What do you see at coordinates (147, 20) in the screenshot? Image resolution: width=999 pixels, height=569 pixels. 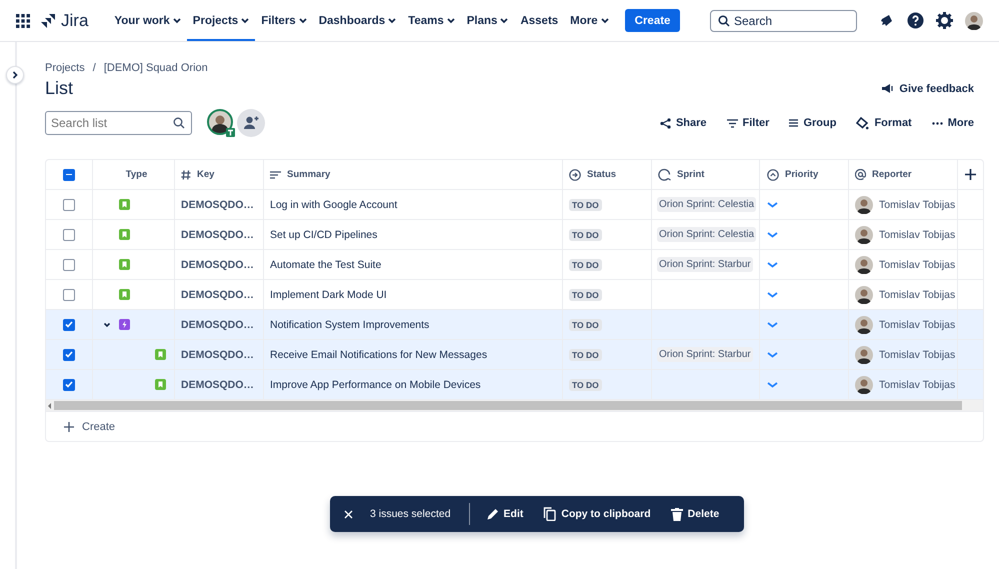 I see `nav-item: Your work` at bounding box center [147, 20].